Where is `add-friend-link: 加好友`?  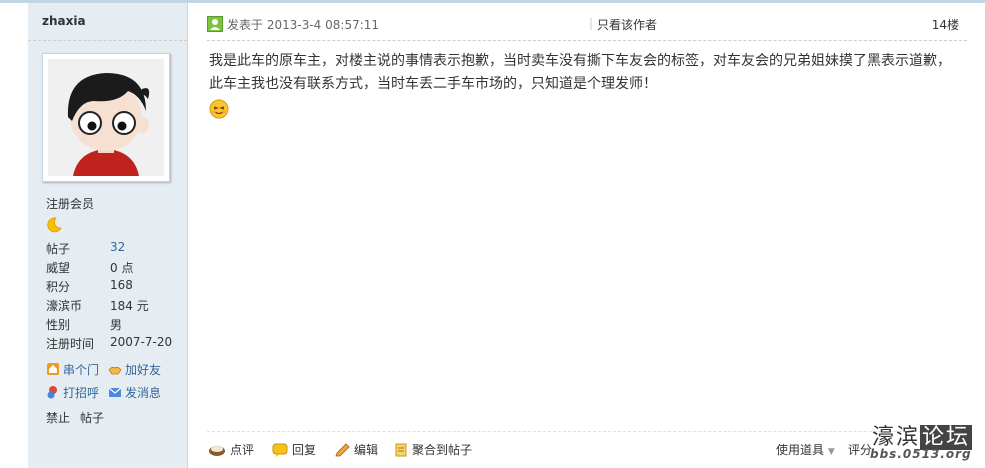 add-friend-link: 加好友 is located at coordinates (134, 369).